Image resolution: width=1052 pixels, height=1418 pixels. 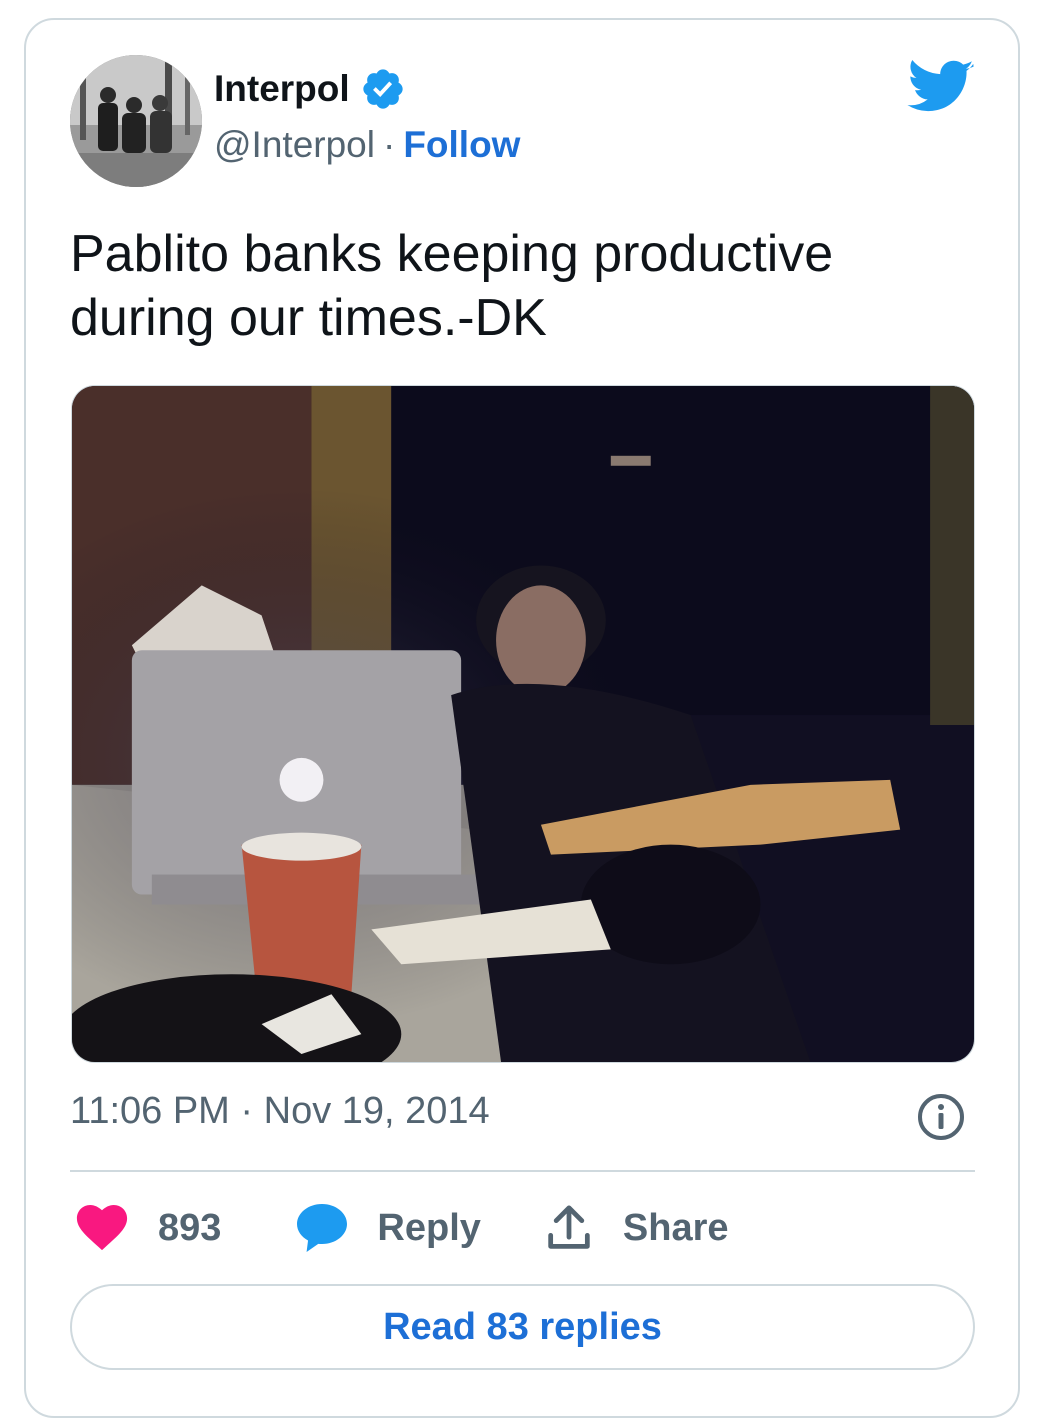 I want to click on info-icon, so click(x=941, y=1117).